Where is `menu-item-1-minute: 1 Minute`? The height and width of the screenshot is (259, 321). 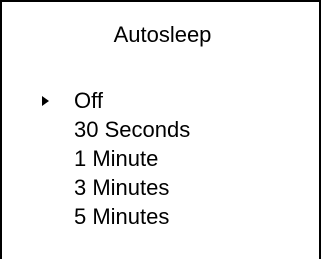 menu-item-1-minute: 1 Minute is located at coordinates (96, 158).